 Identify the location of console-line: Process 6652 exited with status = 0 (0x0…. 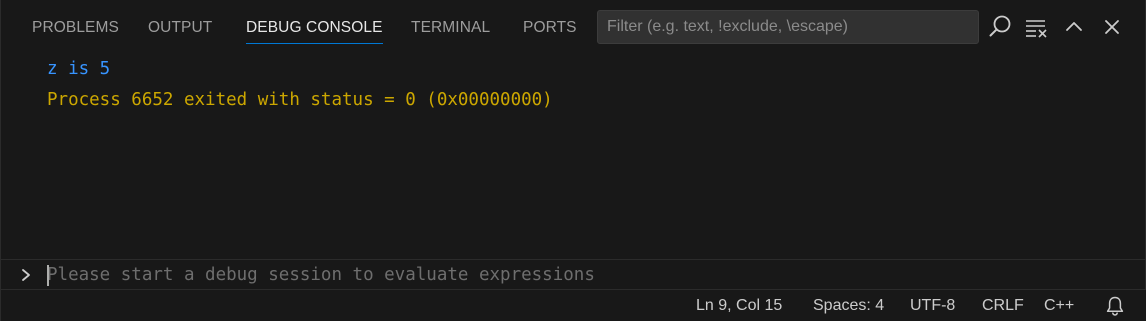
(300, 99).